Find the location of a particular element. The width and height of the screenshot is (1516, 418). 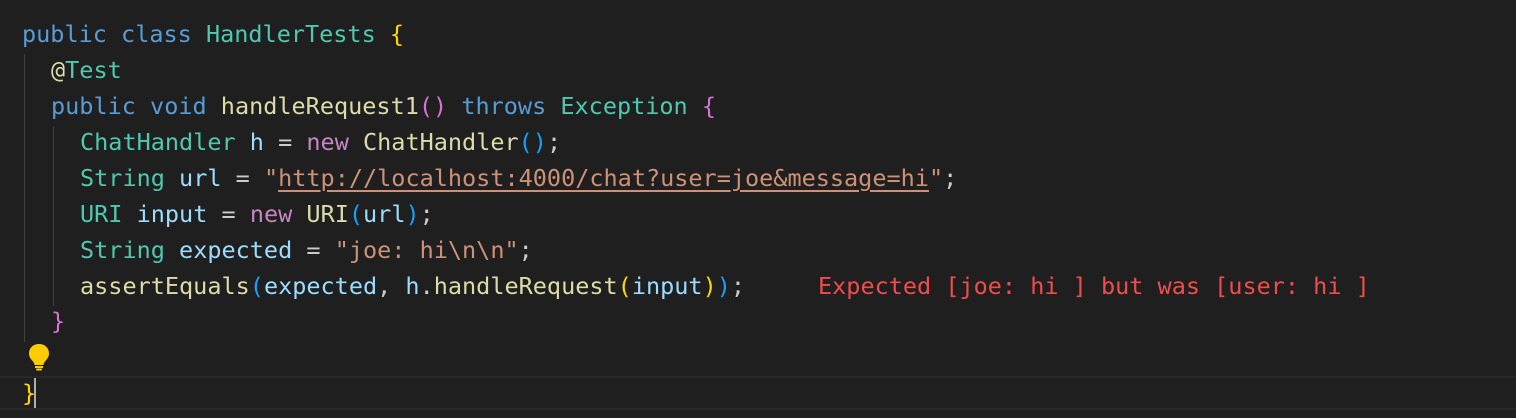

code-line-4: ChatHandler h = new ChatHandler(); is located at coordinates (320, 142).